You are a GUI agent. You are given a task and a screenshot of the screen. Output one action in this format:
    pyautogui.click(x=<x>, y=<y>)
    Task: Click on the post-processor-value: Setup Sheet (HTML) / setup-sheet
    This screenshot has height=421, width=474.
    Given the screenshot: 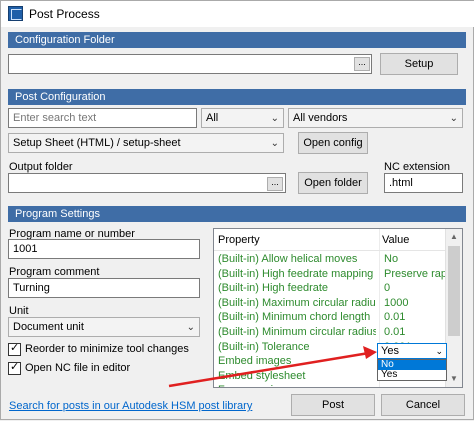 What is the action you would take?
    pyautogui.click(x=97, y=143)
    